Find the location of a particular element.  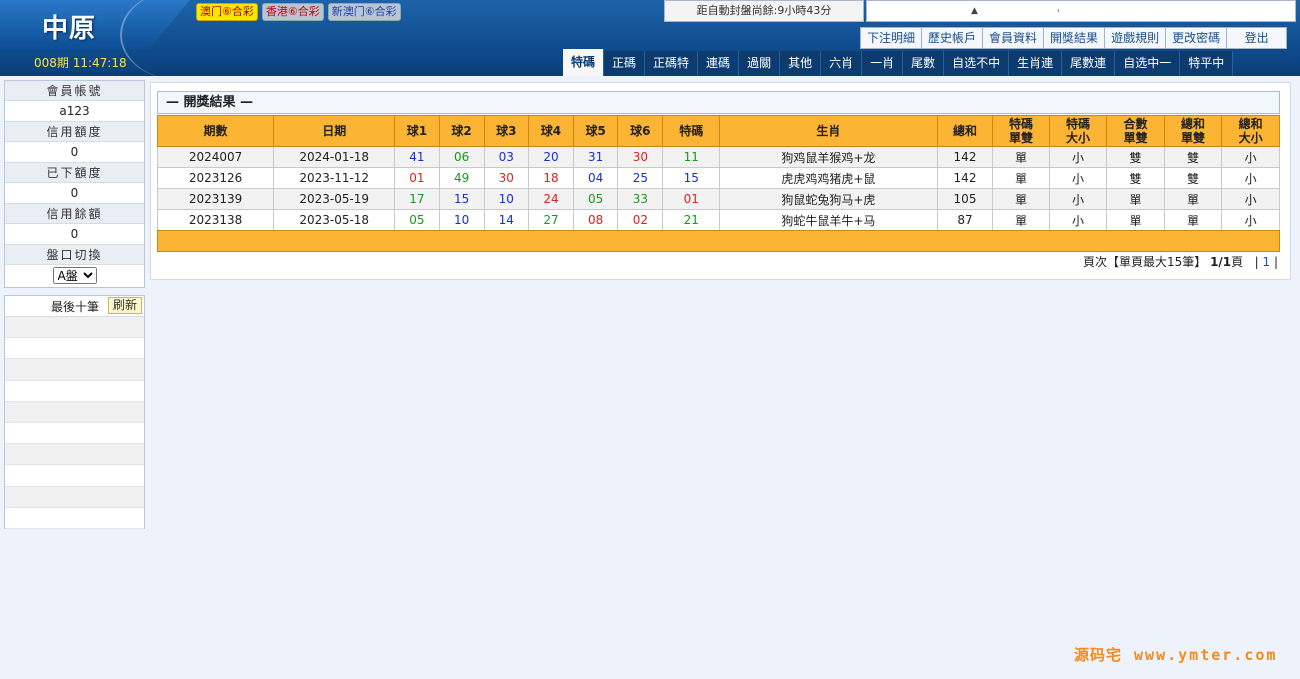

tab-regular: 正碼 is located at coordinates (625, 63).